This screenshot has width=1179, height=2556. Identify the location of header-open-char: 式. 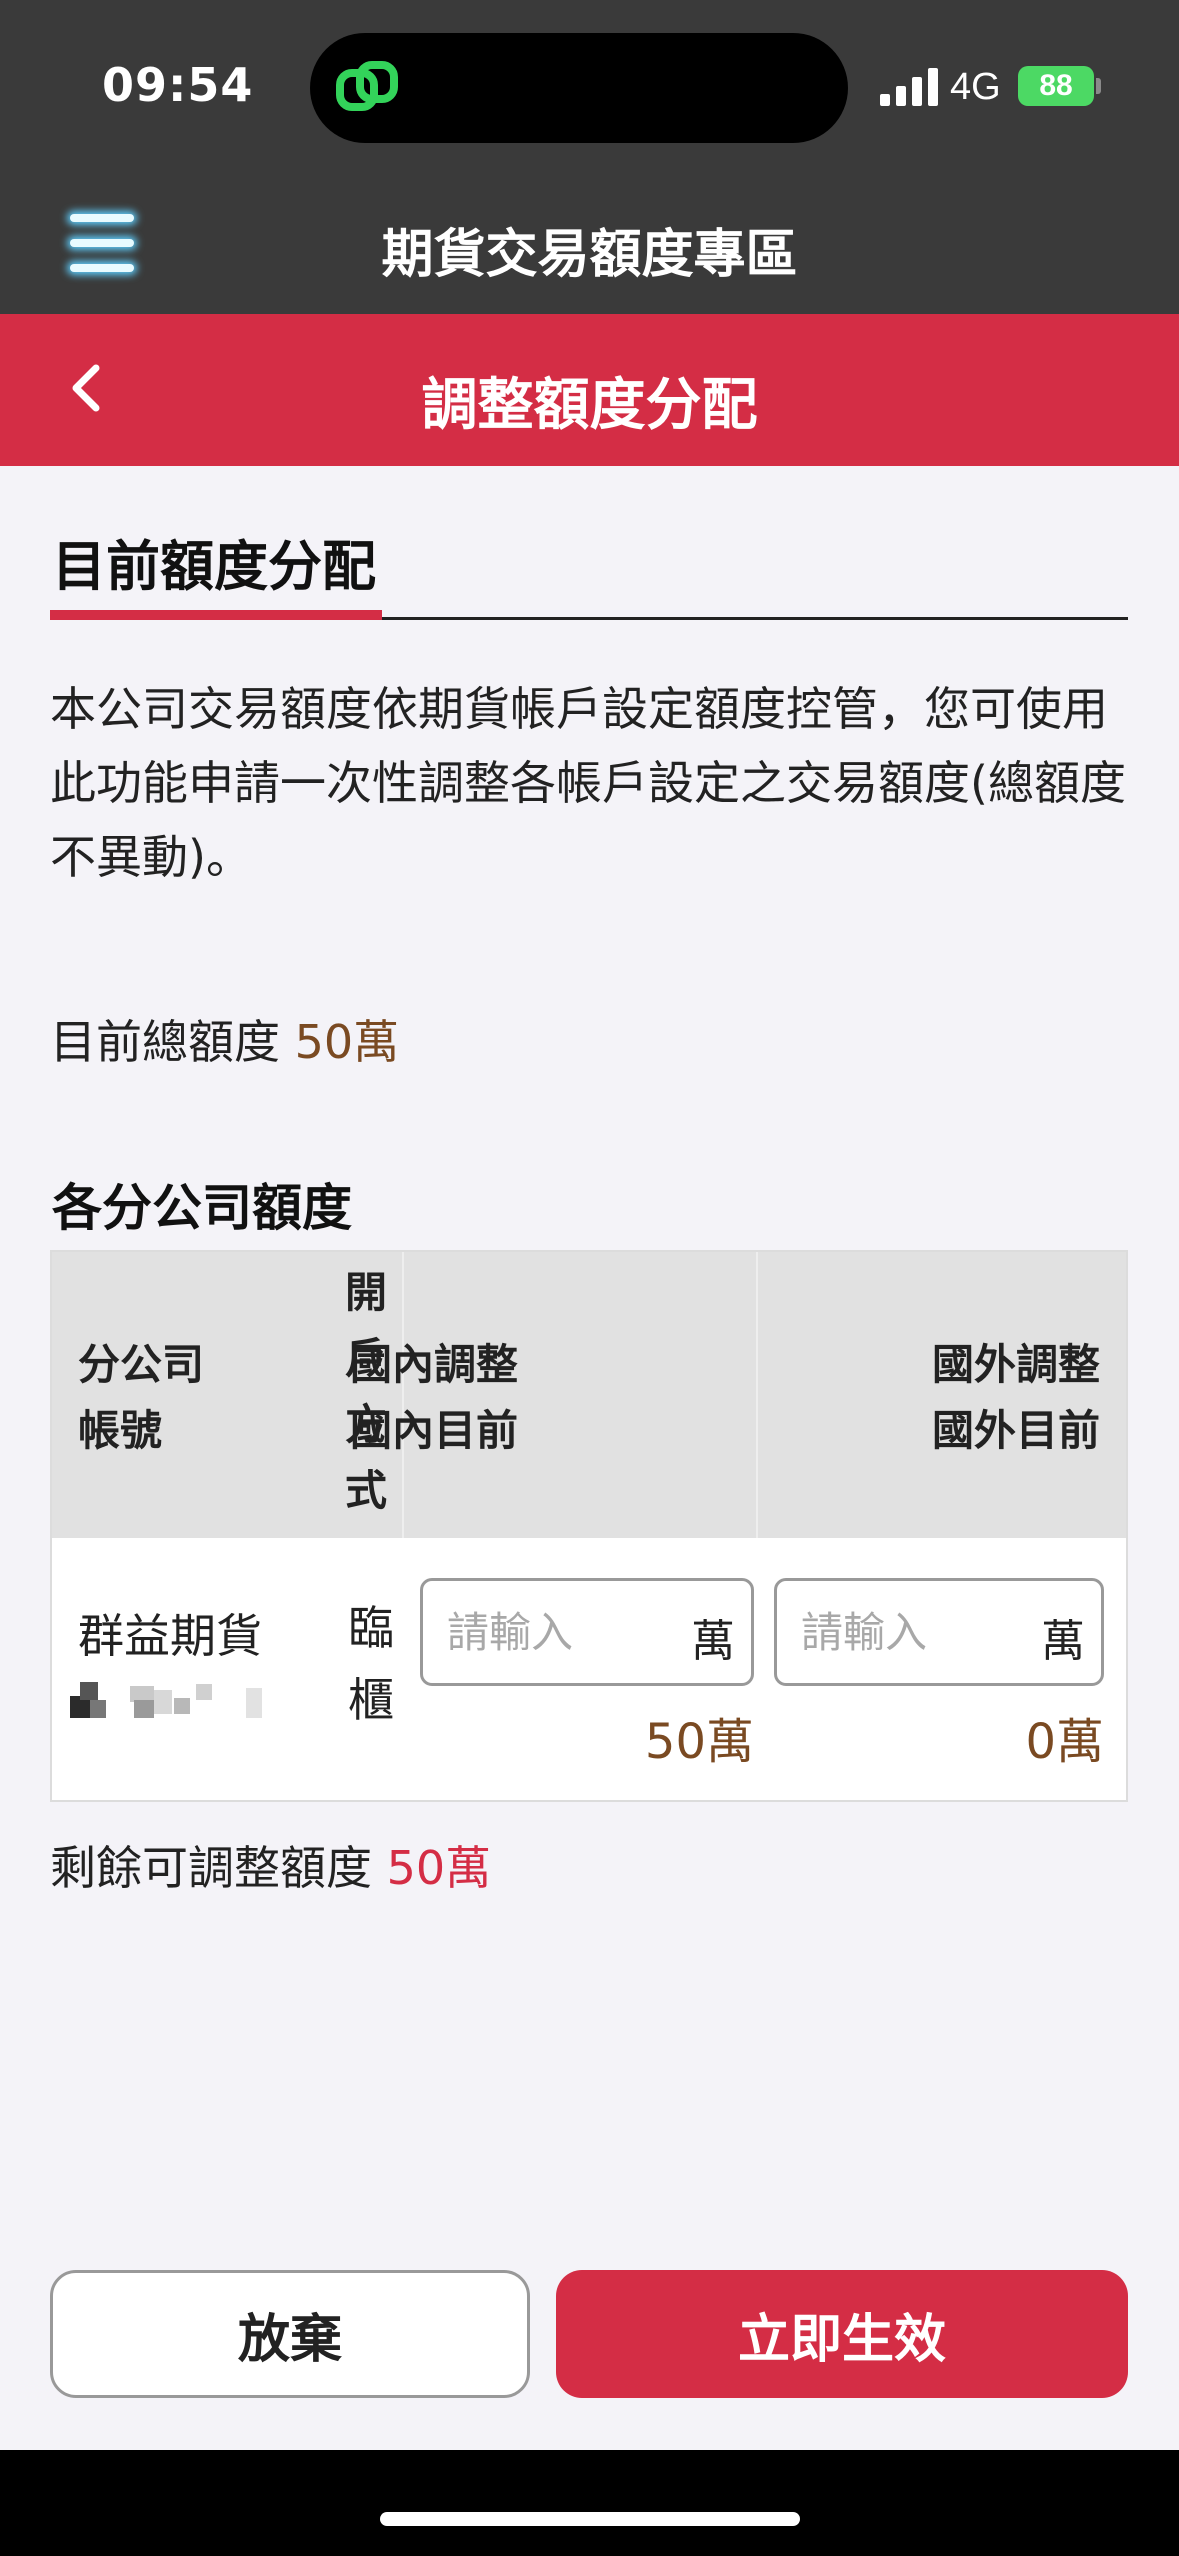
(365, 1490).